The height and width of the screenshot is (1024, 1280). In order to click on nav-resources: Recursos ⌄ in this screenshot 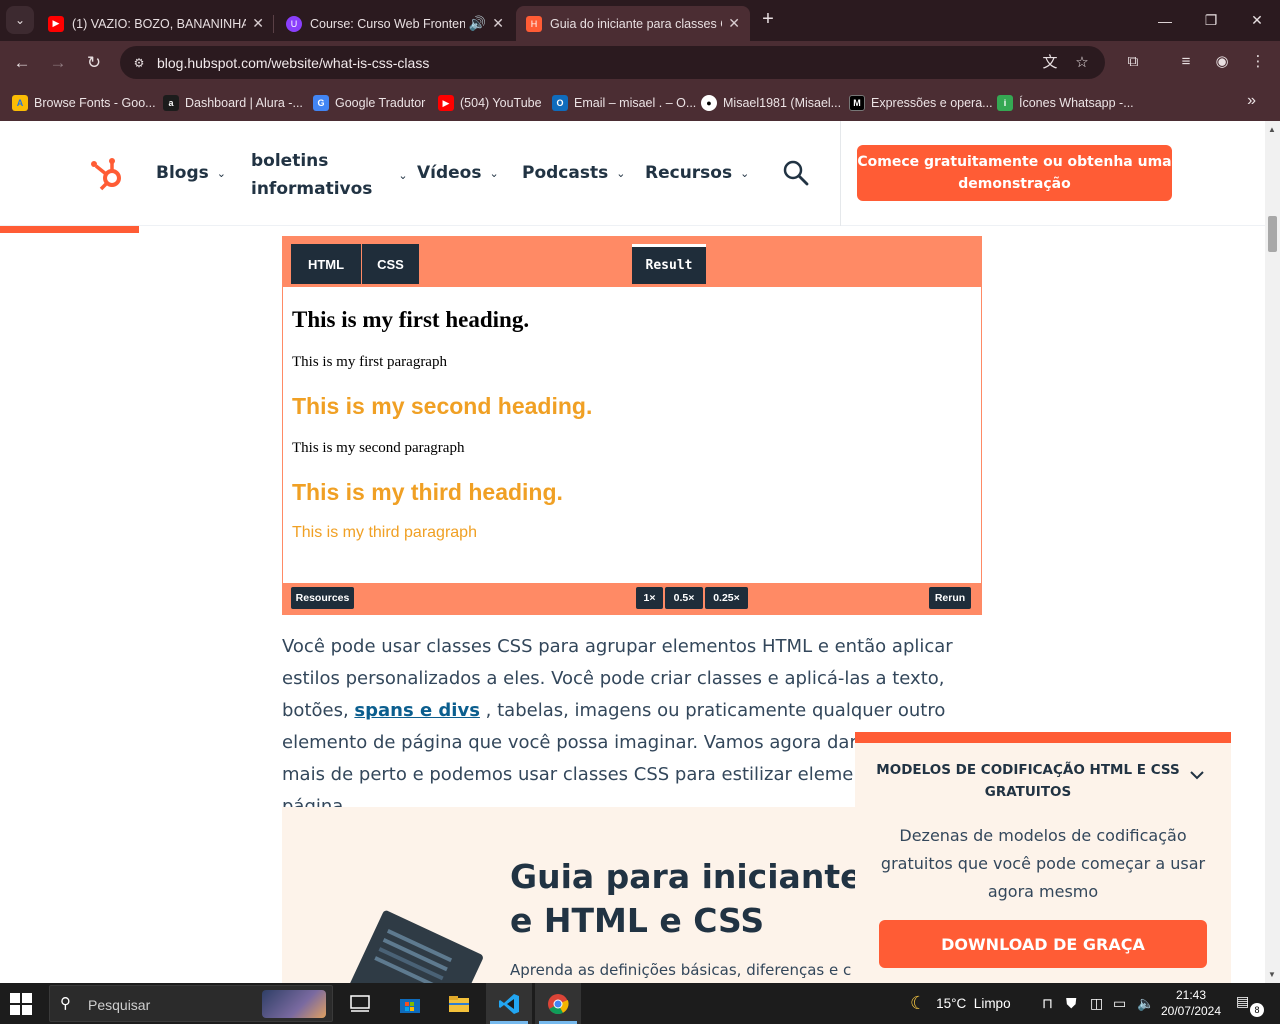, I will do `click(697, 173)`.